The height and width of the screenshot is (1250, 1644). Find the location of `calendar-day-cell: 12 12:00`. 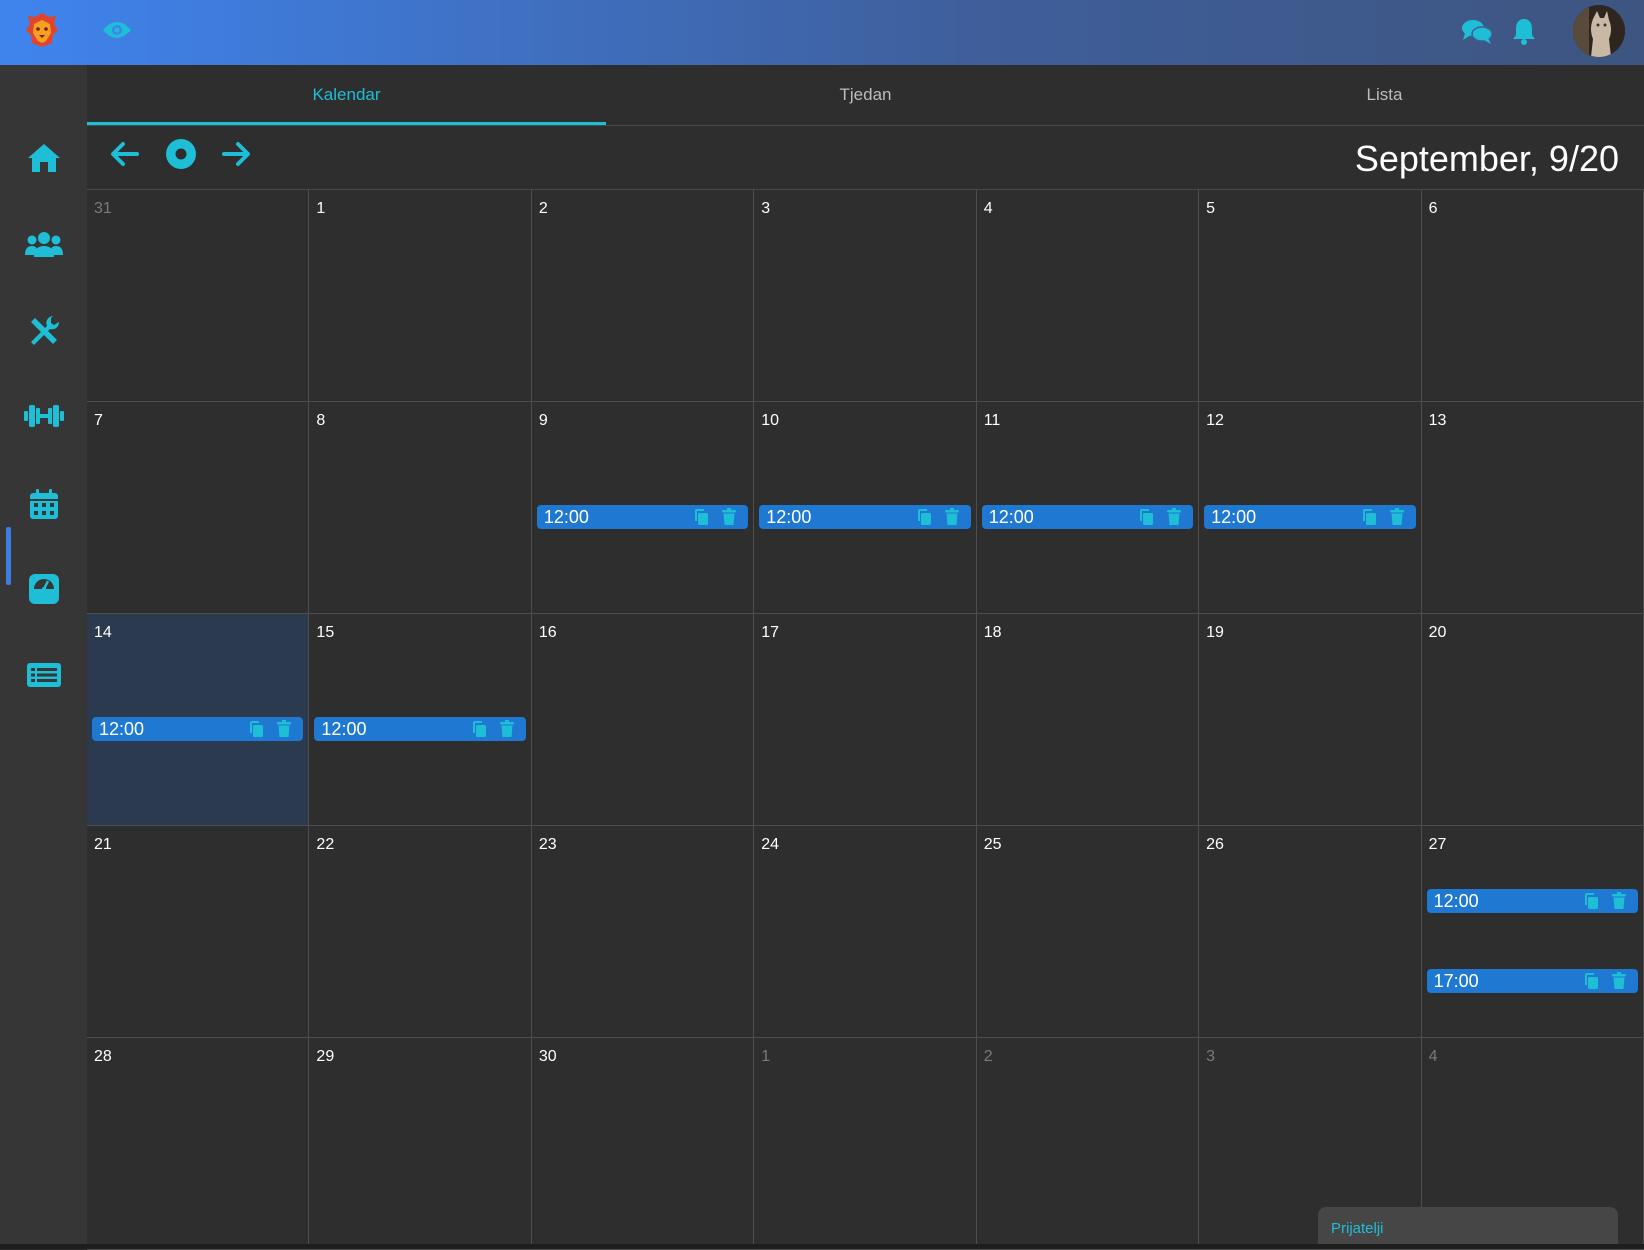

calendar-day-cell: 12 12:00 is located at coordinates (1310, 508).